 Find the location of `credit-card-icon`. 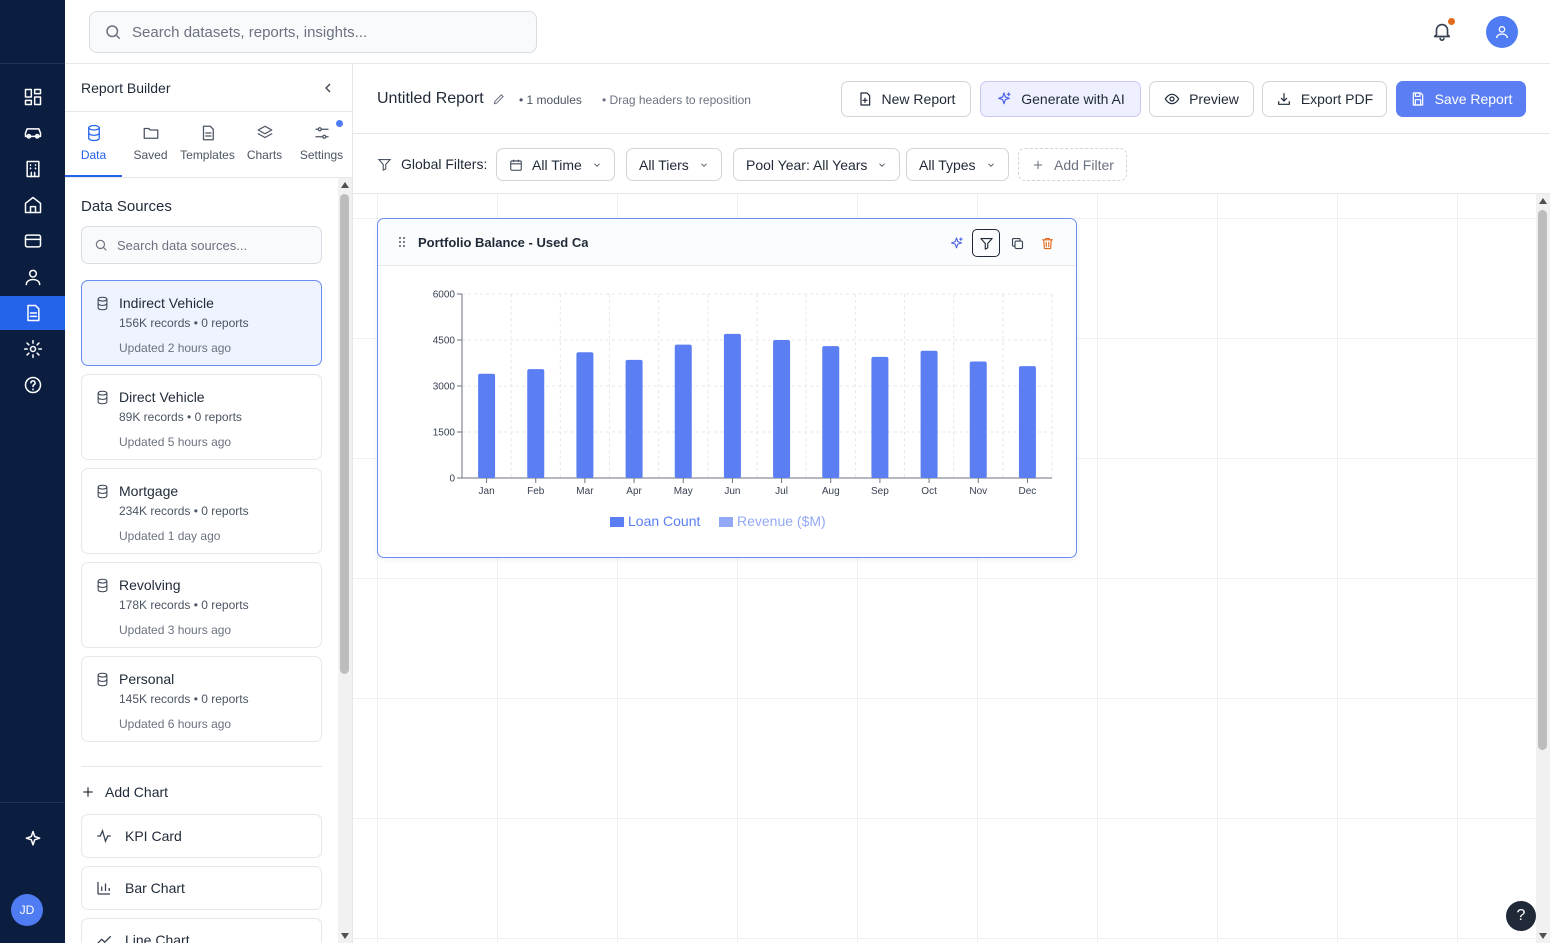

credit-card-icon is located at coordinates (32, 241).